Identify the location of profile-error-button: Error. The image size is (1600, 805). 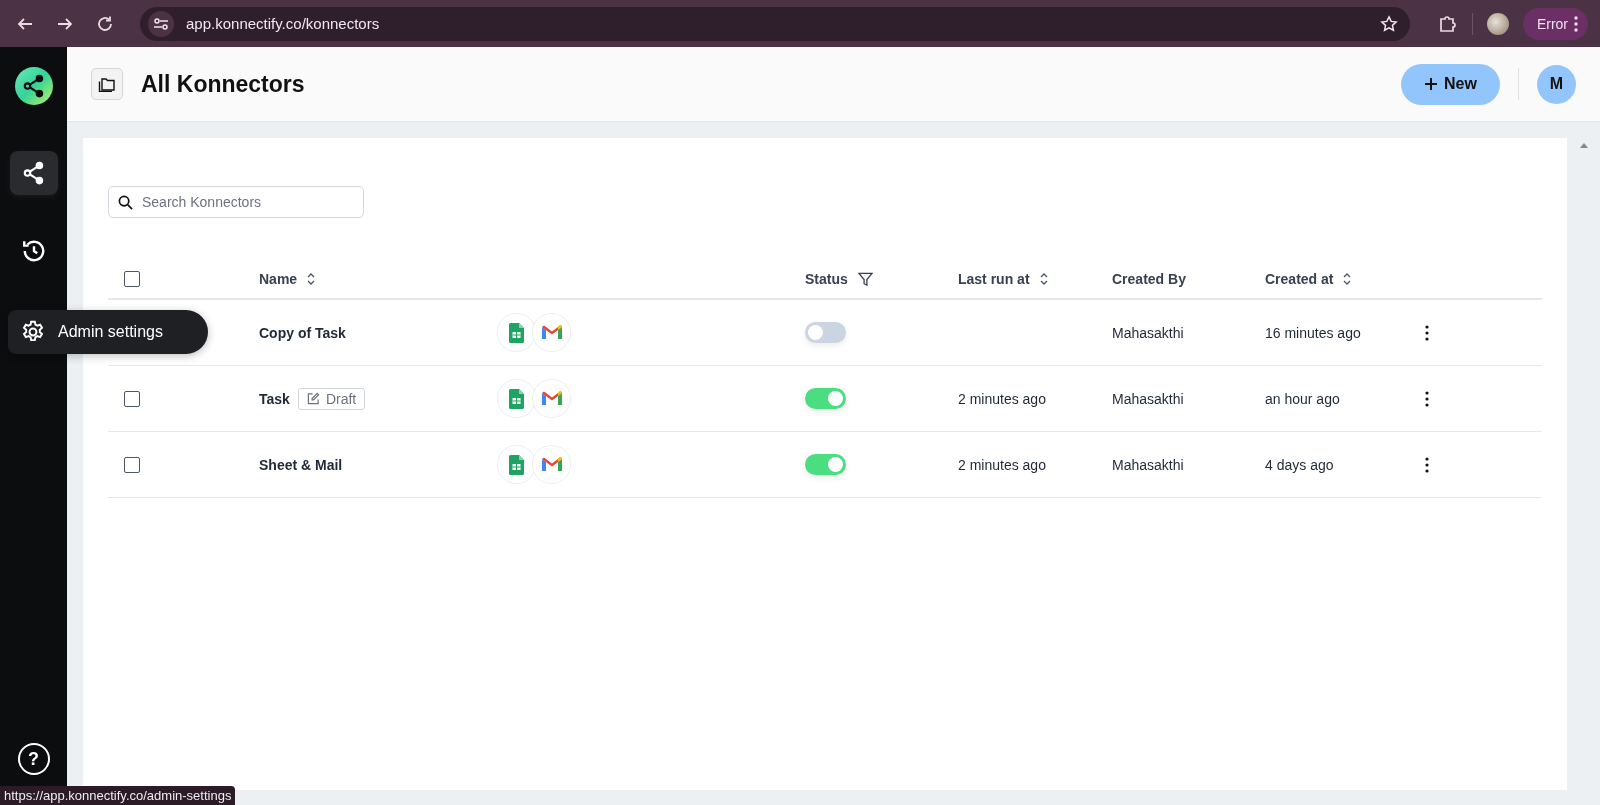
(1555, 23).